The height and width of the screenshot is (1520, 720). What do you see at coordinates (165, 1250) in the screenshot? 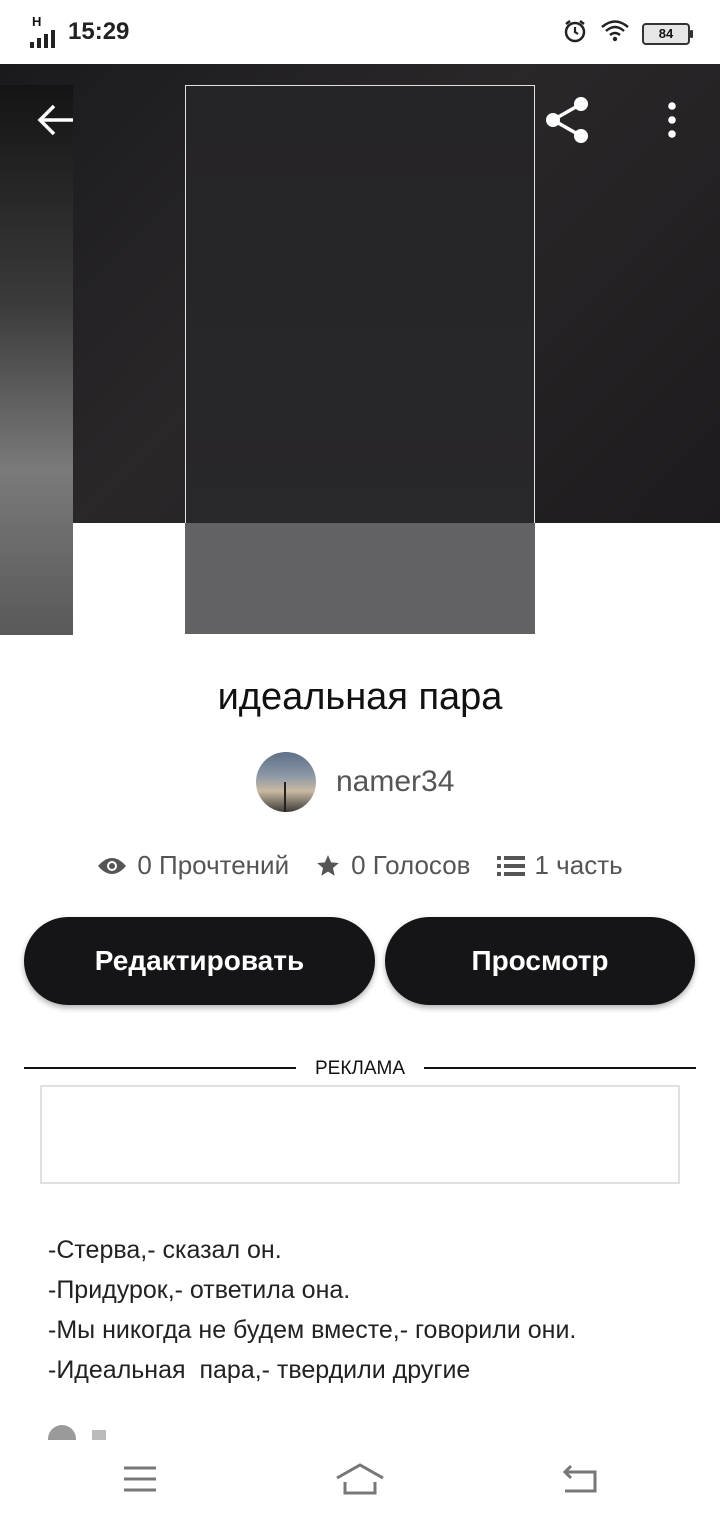
I see `description-line: -Стерва,- сказал он.` at bounding box center [165, 1250].